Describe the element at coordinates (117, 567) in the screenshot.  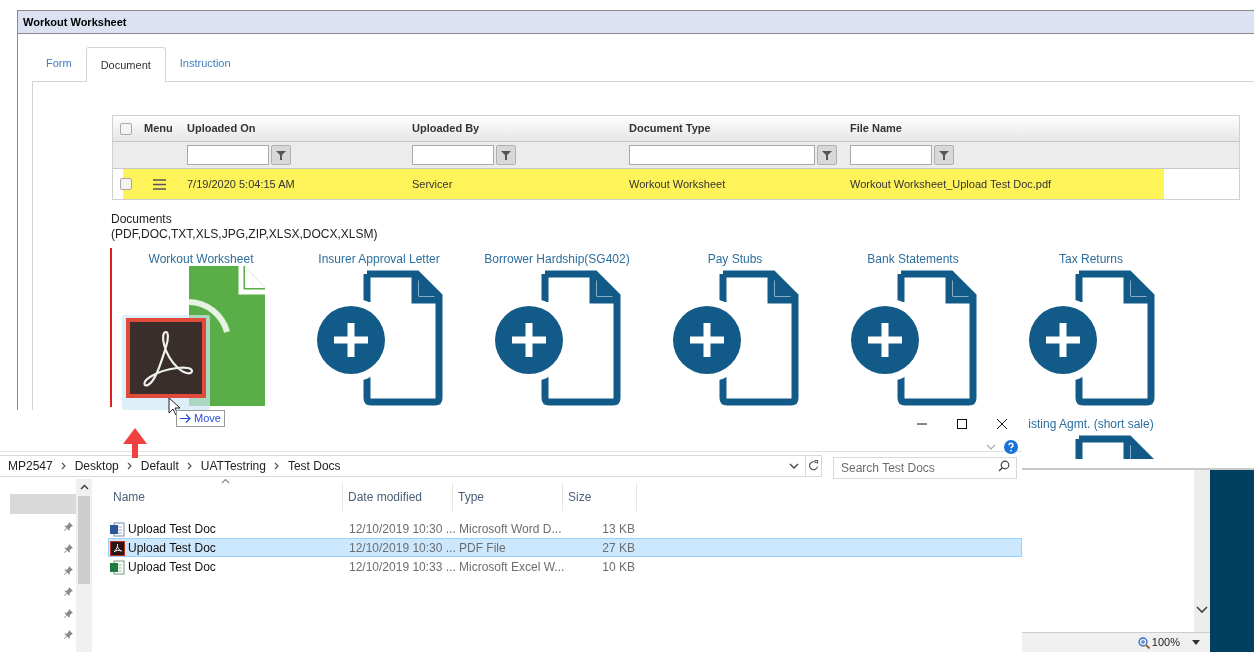
I see `spreadsheet-file-icon` at that location.